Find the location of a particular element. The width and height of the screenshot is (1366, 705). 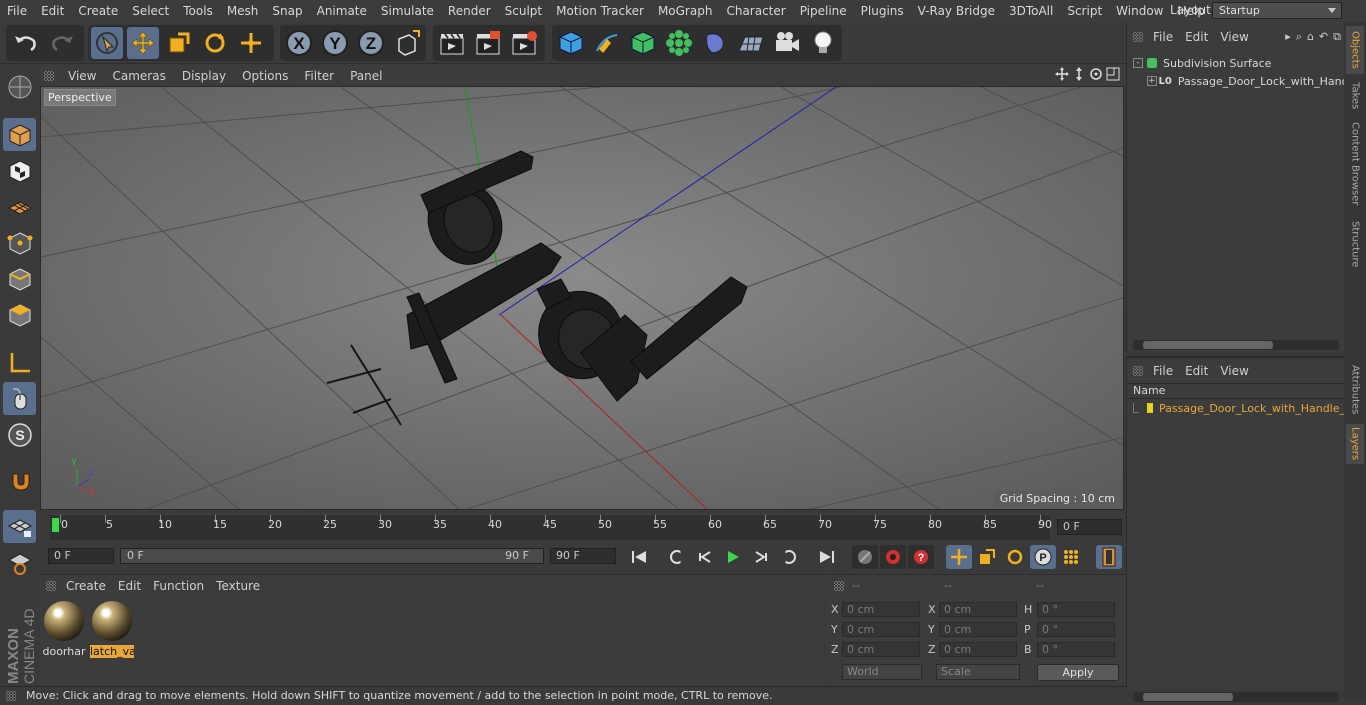

menu-create: Create is located at coordinates (98, 11).